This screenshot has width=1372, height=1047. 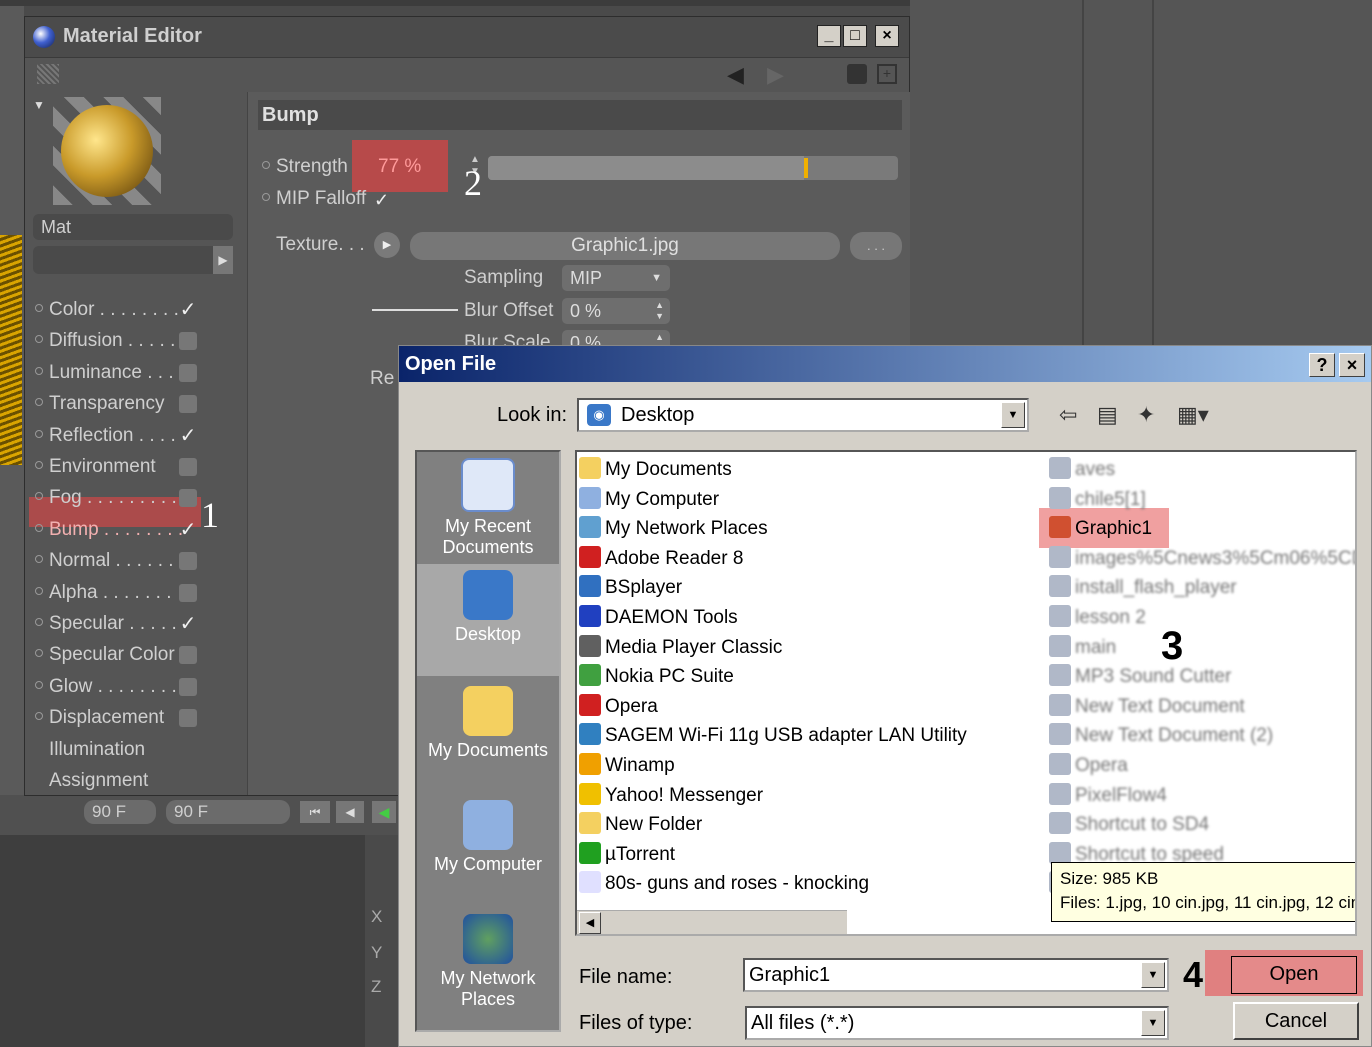 I want to click on open-button: Open, so click(x=1294, y=975).